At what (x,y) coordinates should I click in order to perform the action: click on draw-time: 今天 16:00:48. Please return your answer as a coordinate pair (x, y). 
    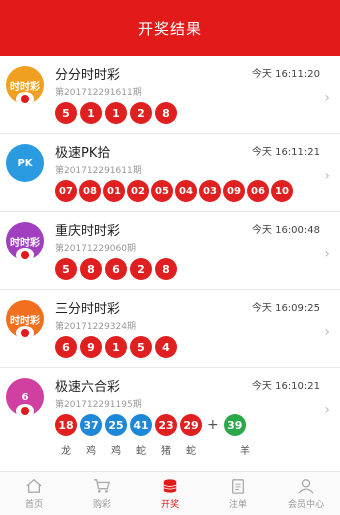
    Looking at the image, I should click on (285, 230).